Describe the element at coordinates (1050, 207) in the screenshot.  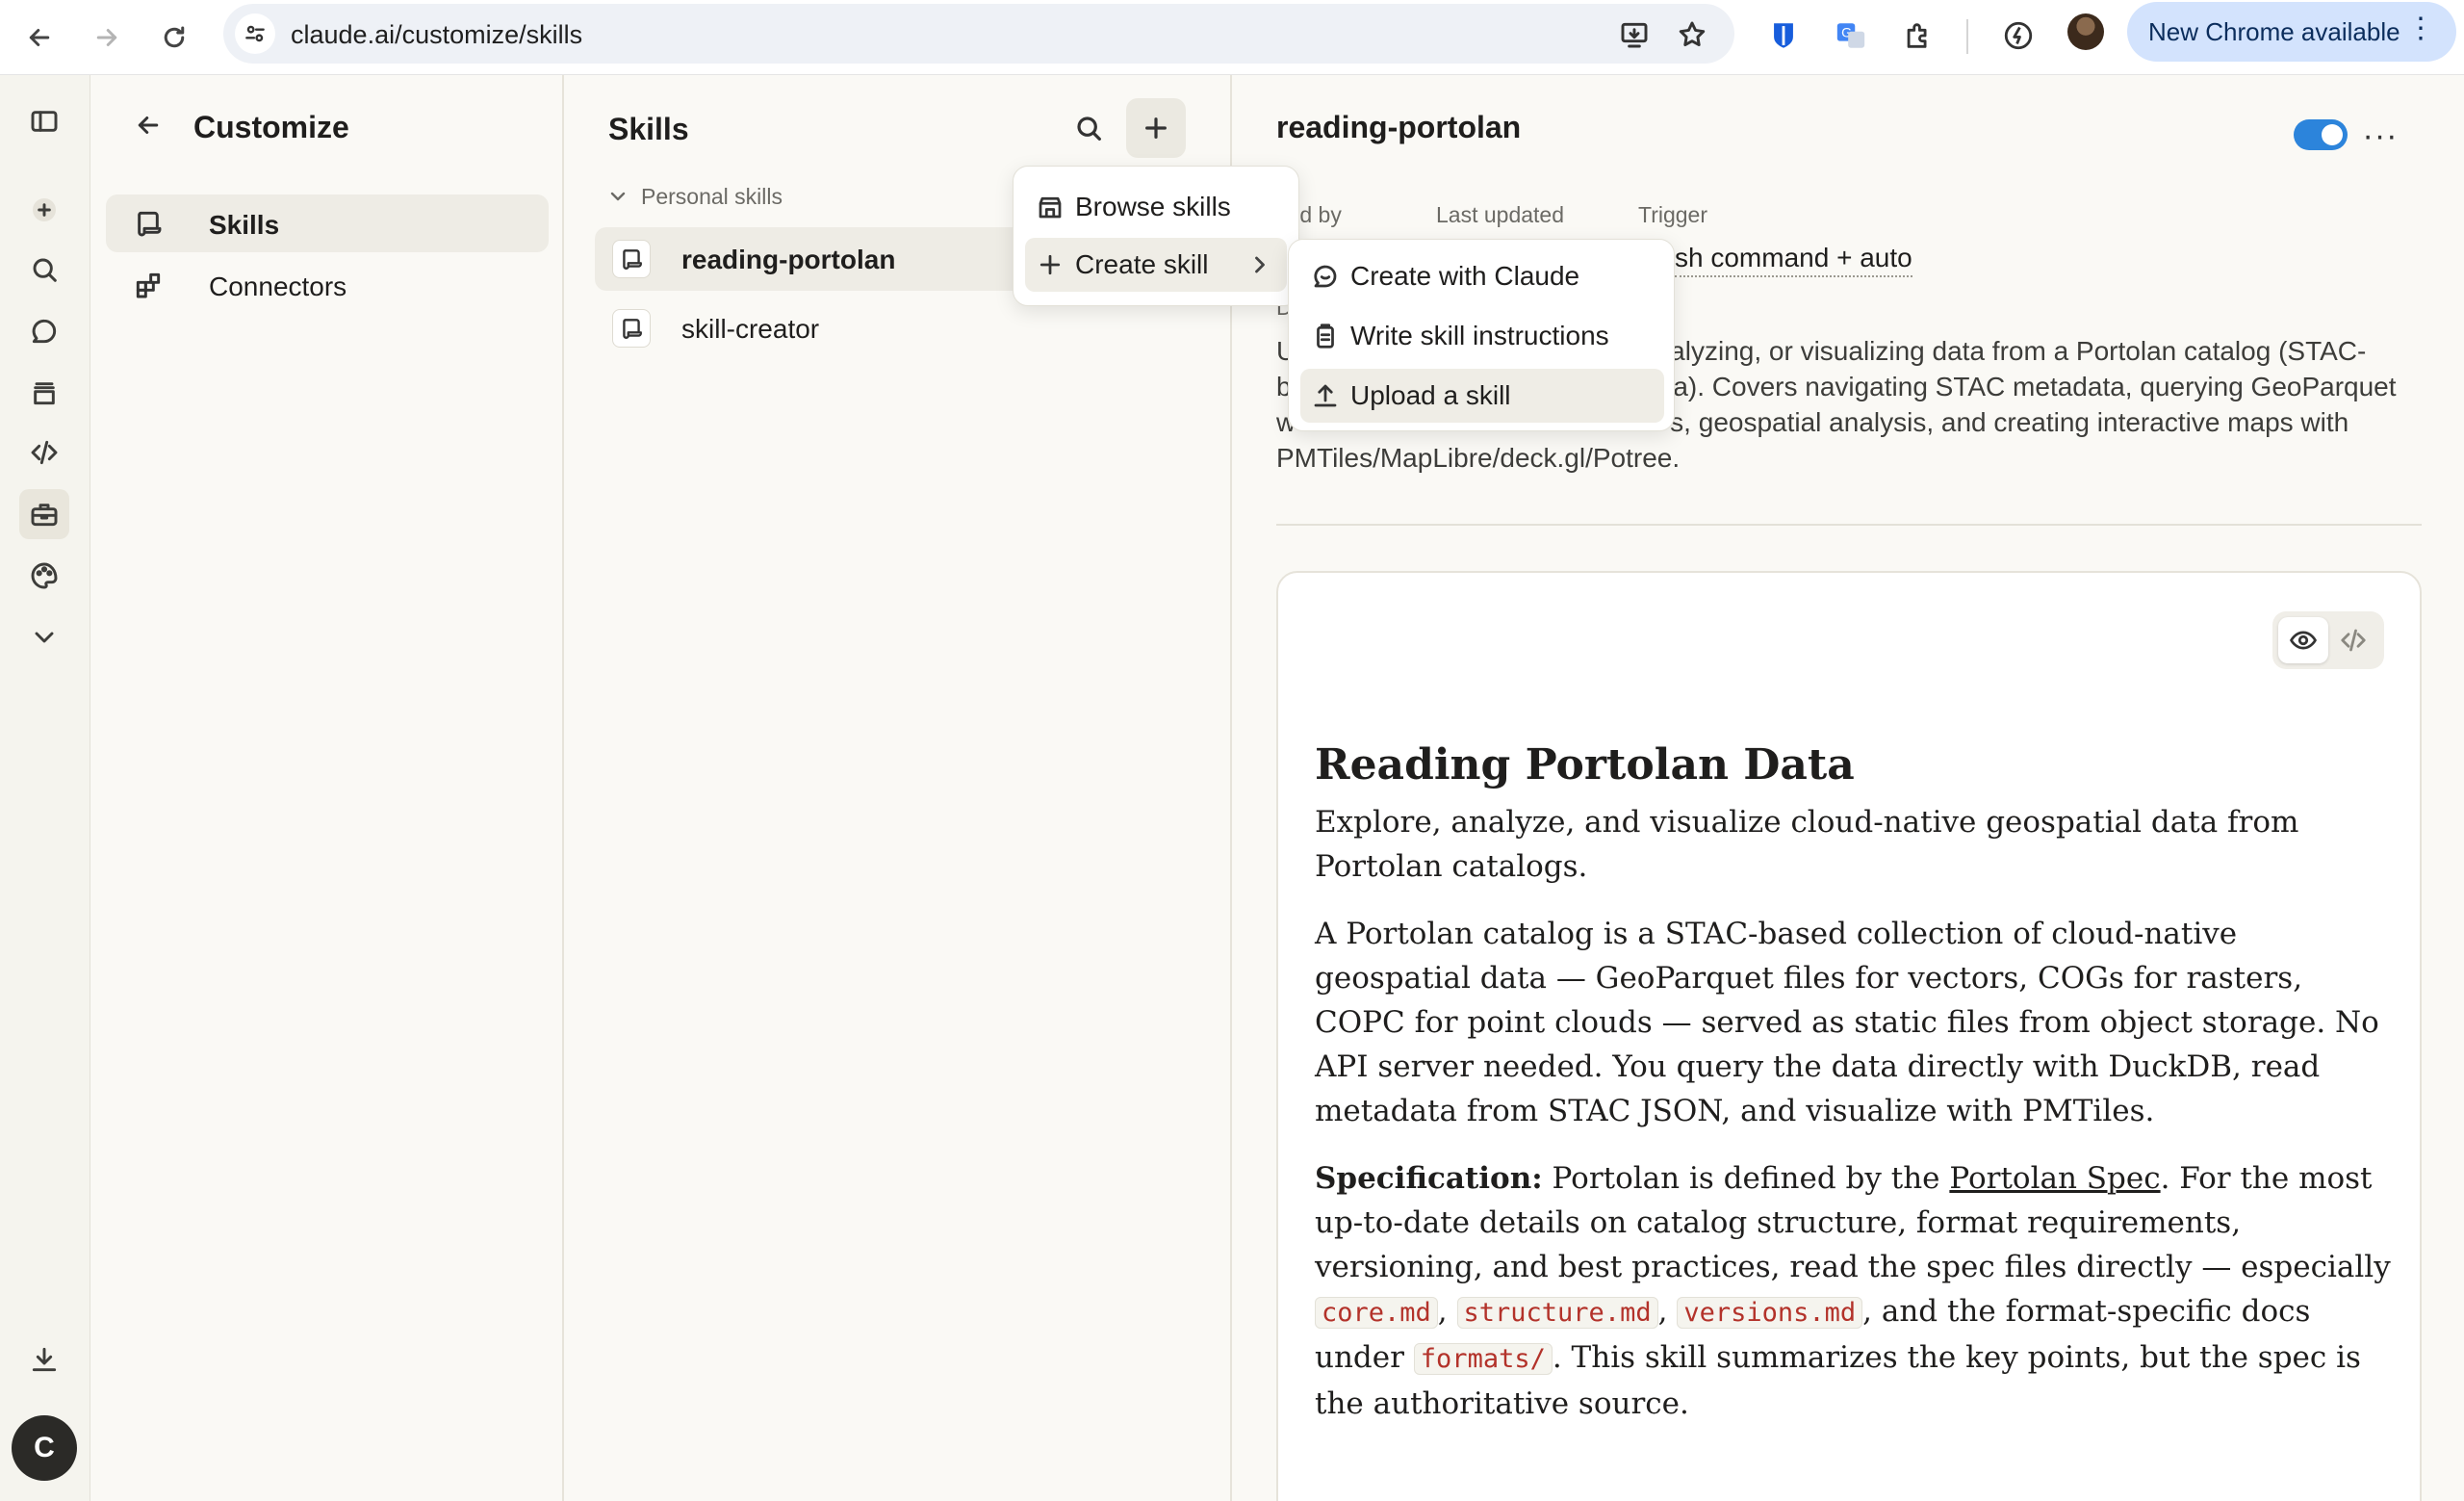
I see `store-icon` at that location.